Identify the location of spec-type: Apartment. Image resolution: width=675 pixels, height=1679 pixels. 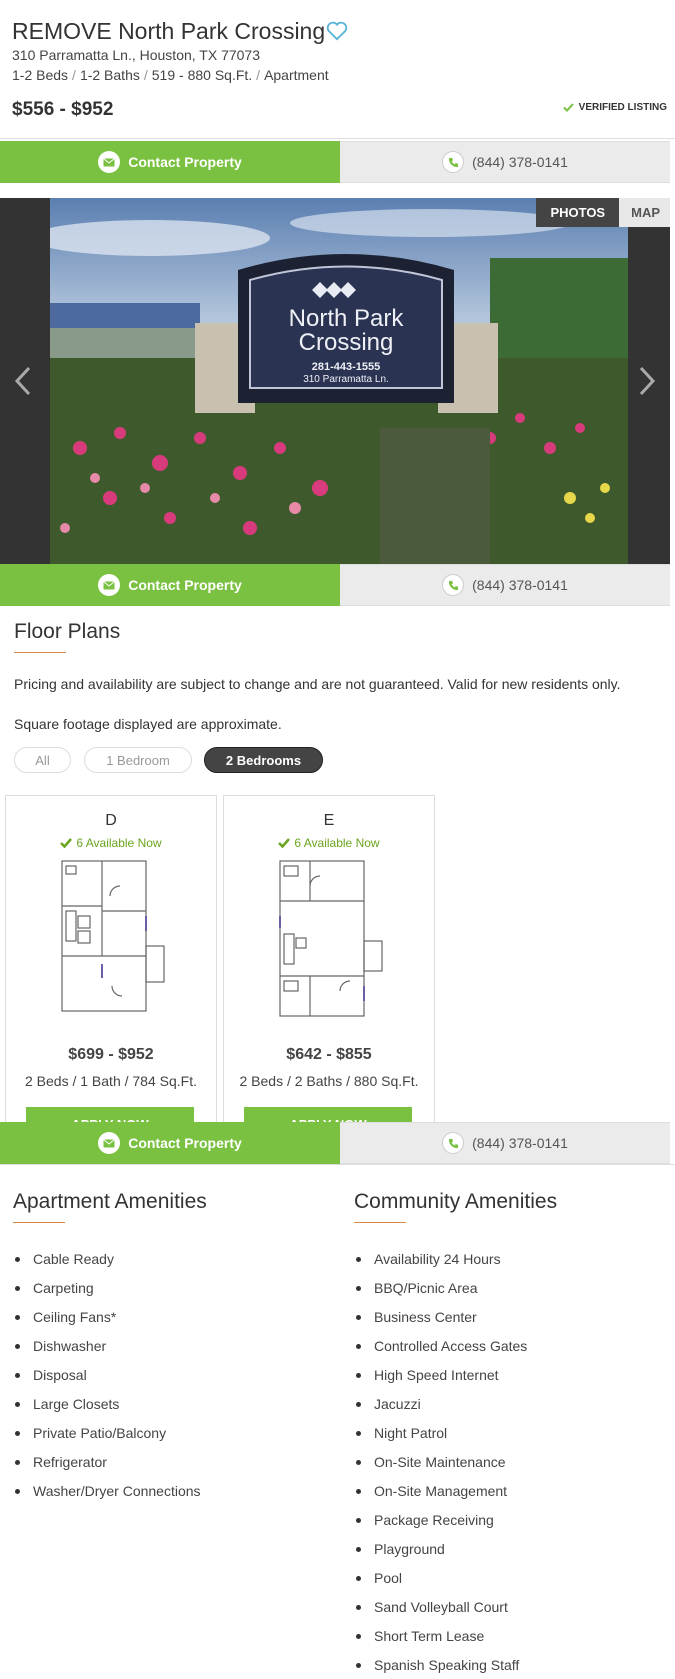
(296, 75).